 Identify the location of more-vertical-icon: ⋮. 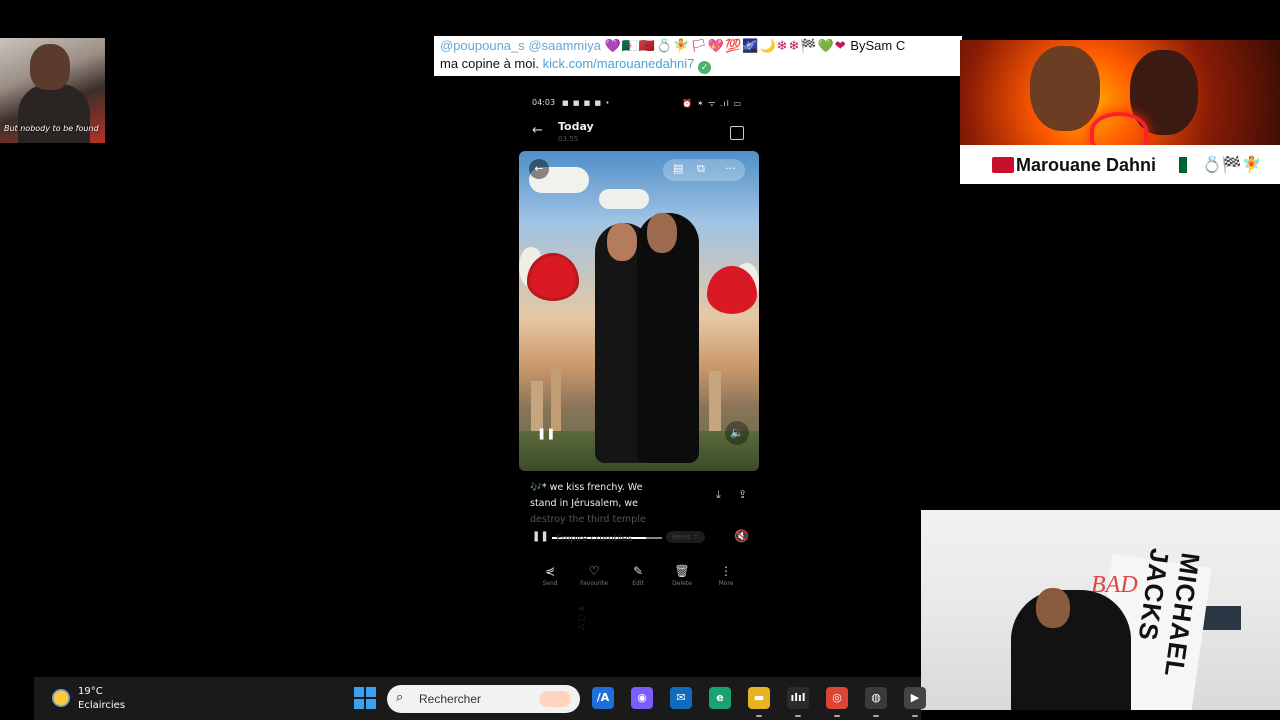
(726, 571).